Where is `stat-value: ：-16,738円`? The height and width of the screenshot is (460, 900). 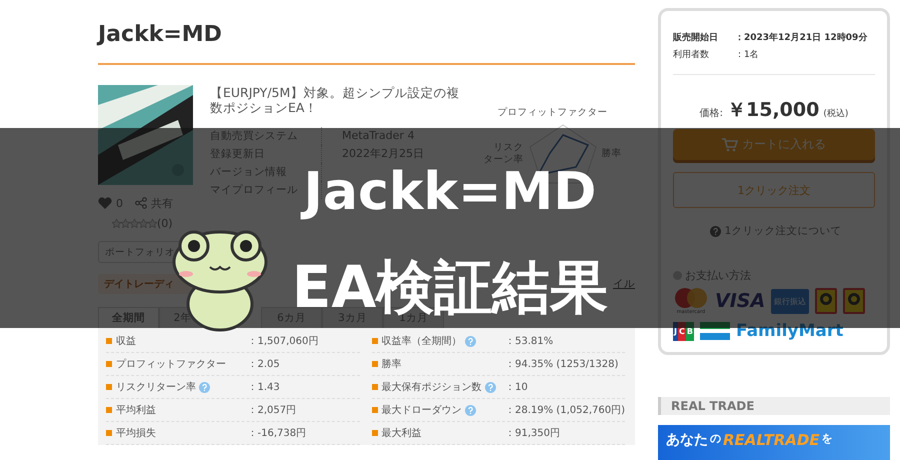
stat-value: ：-16,738円 is located at coordinates (278, 433).